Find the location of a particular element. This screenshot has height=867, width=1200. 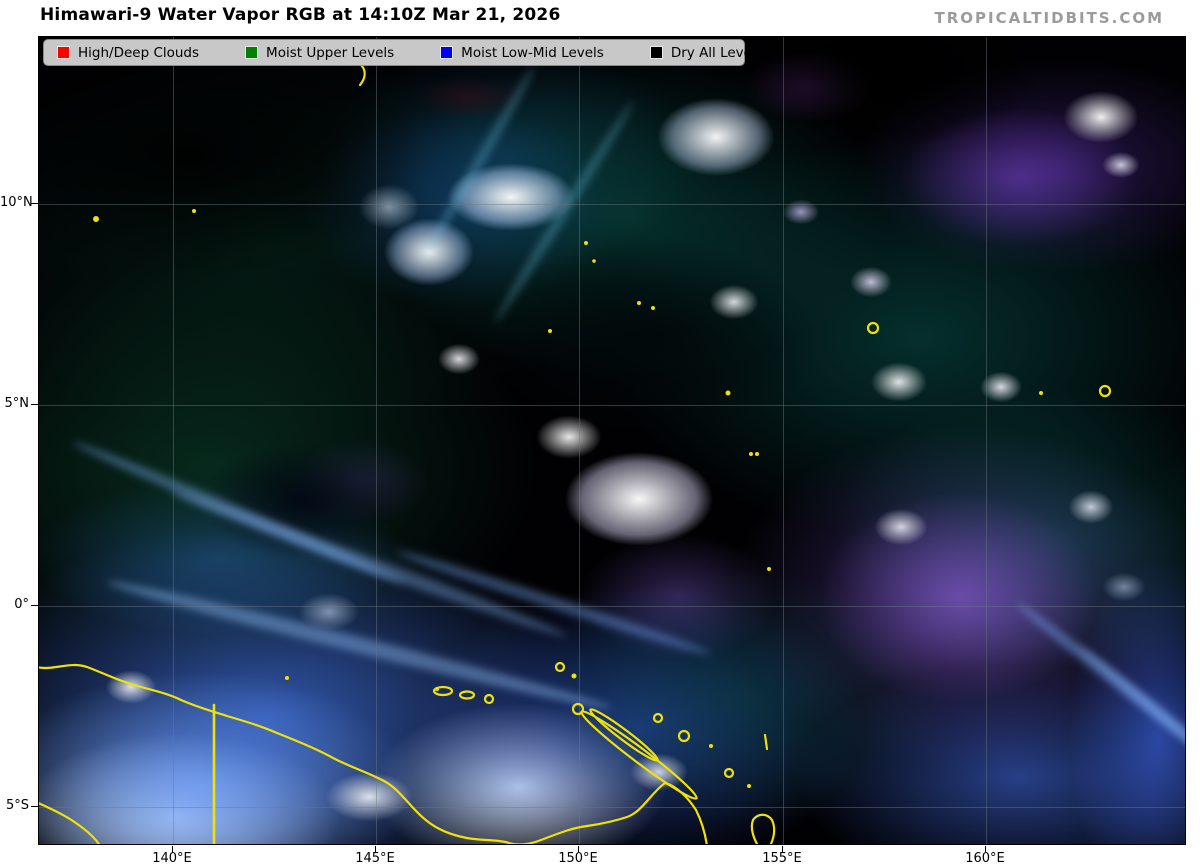

legend-swatch-red is located at coordinates (63, 52).